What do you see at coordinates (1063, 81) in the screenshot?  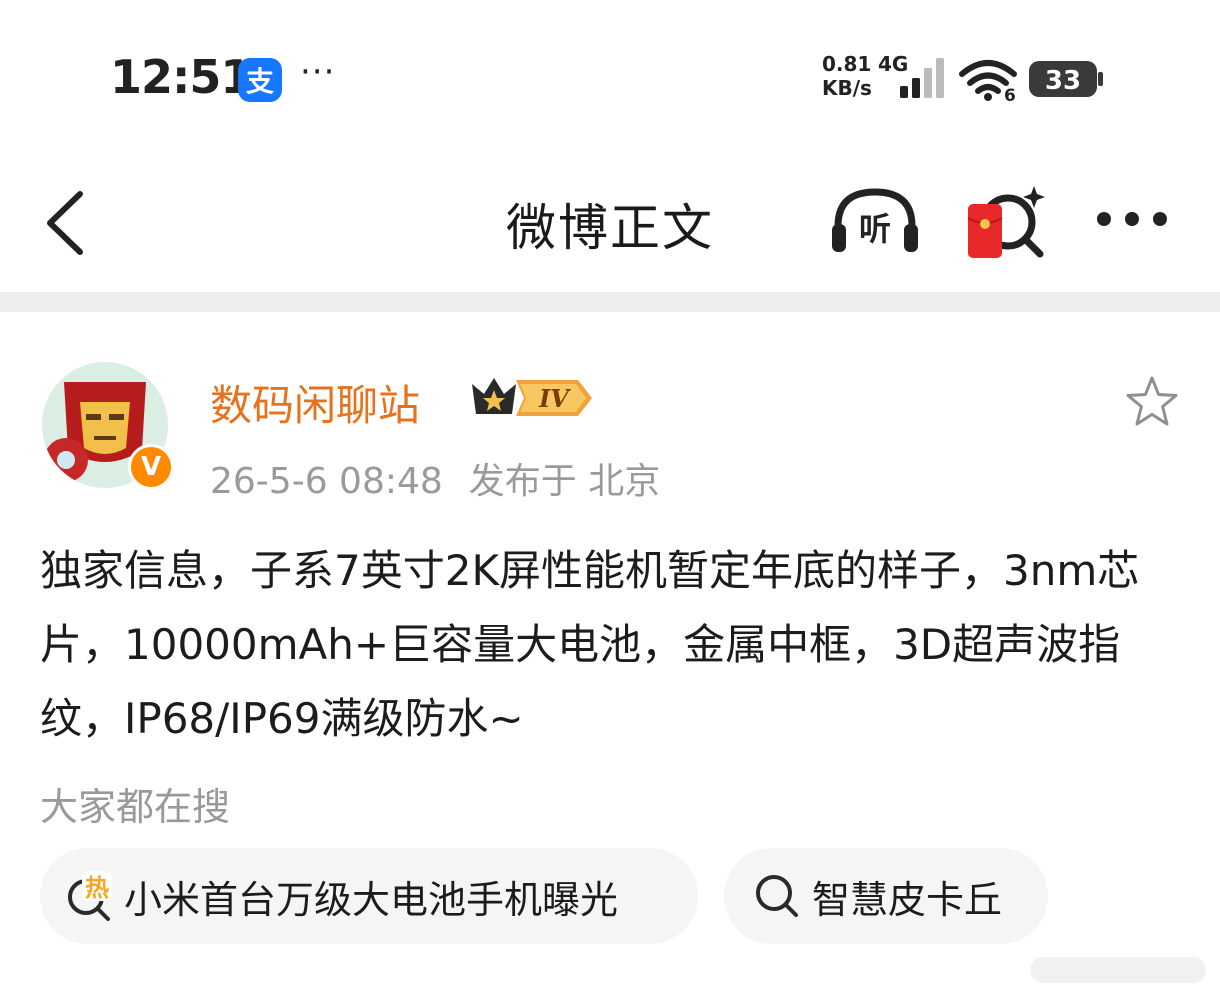 I see `battery-level: 33` at bounding box center [1063, 81].